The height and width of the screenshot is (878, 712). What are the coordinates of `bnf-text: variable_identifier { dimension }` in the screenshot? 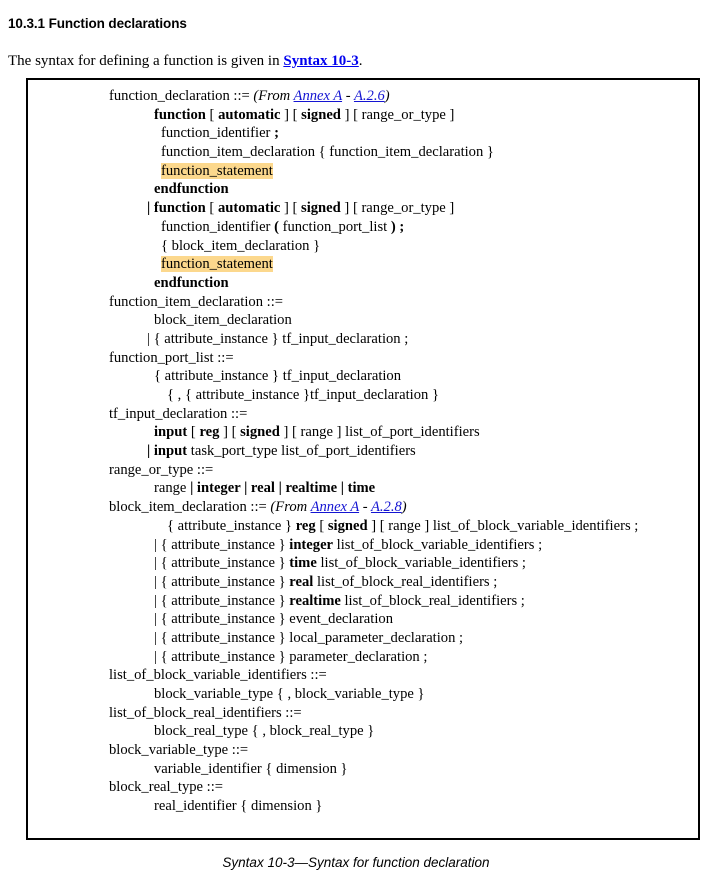 It's located at (251, 768).